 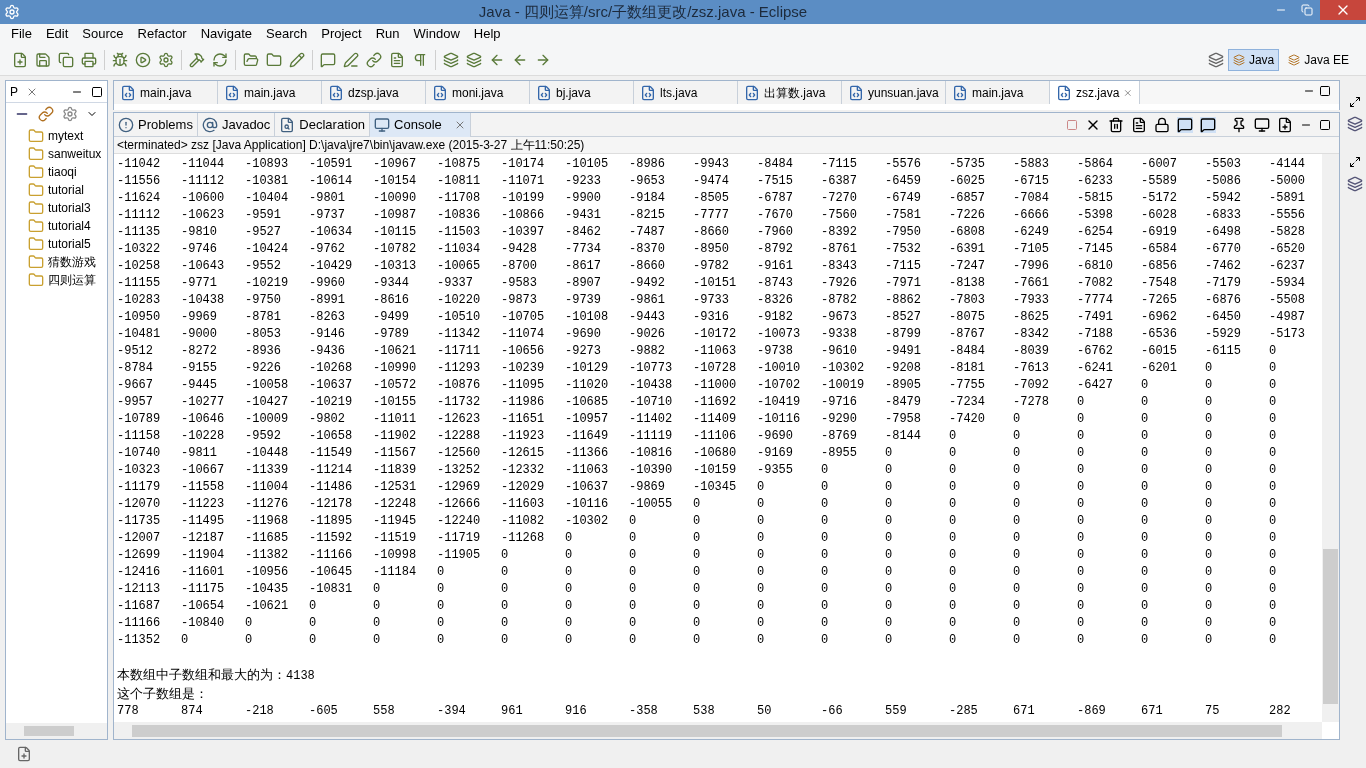 What do you see at coordinates (263, 436) in the screenshot?
I see `console-value: -9592` at bounding box center [263, 436].